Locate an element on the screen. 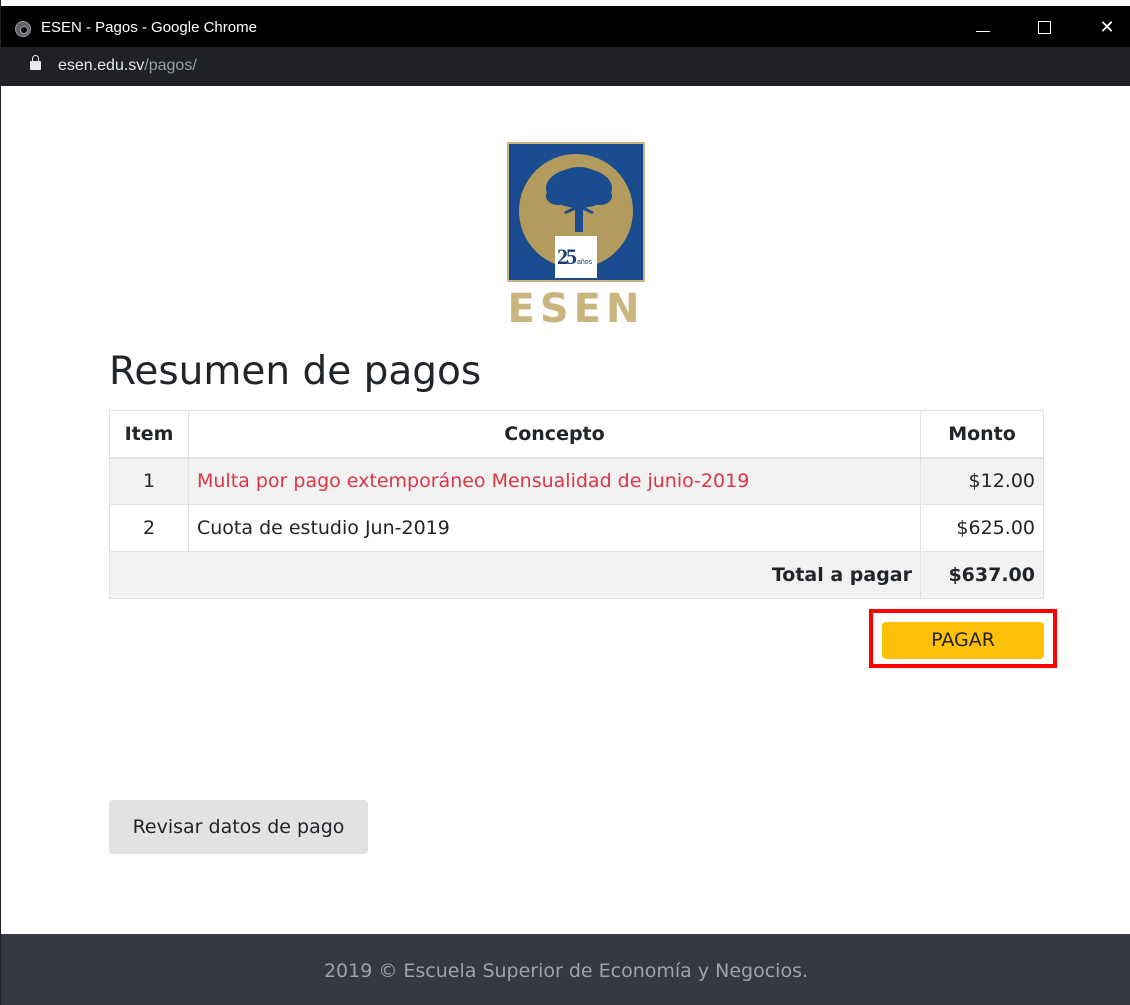  total-value: $637.00 is located at coordinates (982, 575).